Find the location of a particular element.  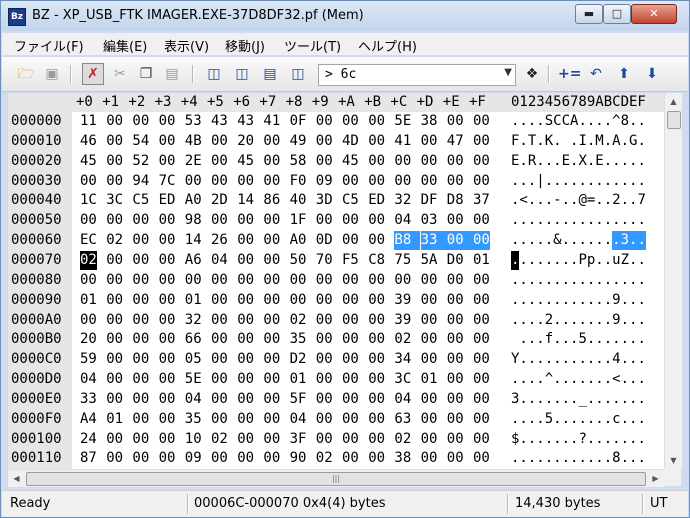

menu-tools: ツール(T) is located at coordinates (312, 45).